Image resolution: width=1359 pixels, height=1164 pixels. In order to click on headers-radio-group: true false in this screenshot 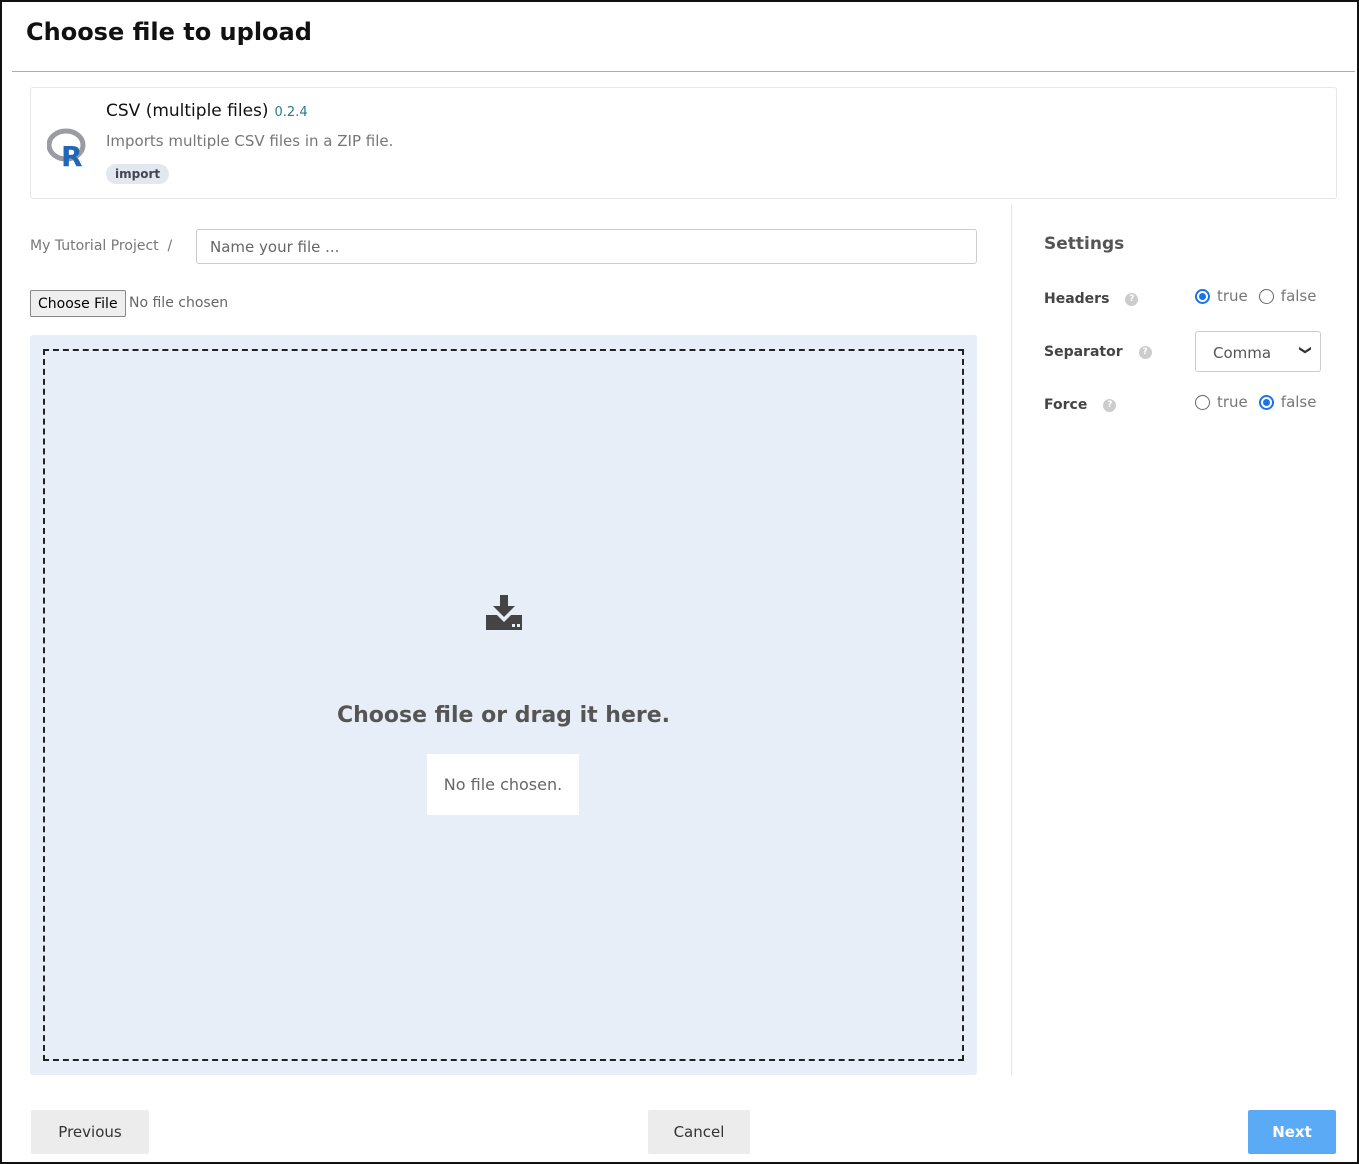, I will do `click(1255, 296)`.